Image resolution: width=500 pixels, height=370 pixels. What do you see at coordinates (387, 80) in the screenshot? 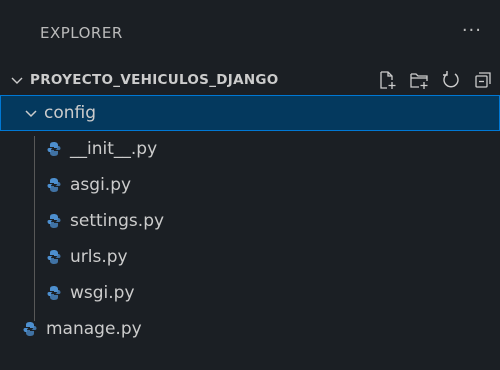
I see `new-file-icon` at bounding box center [387, 80].